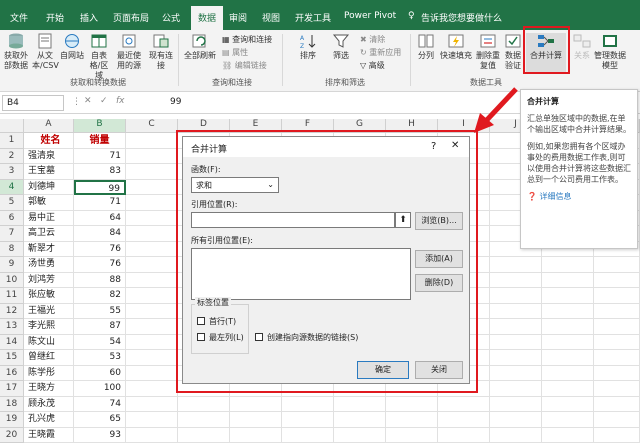 Image resolution: width=640 pixels, height=443 pixels. I want to click on cell-sales: 99, so click(100, 188).